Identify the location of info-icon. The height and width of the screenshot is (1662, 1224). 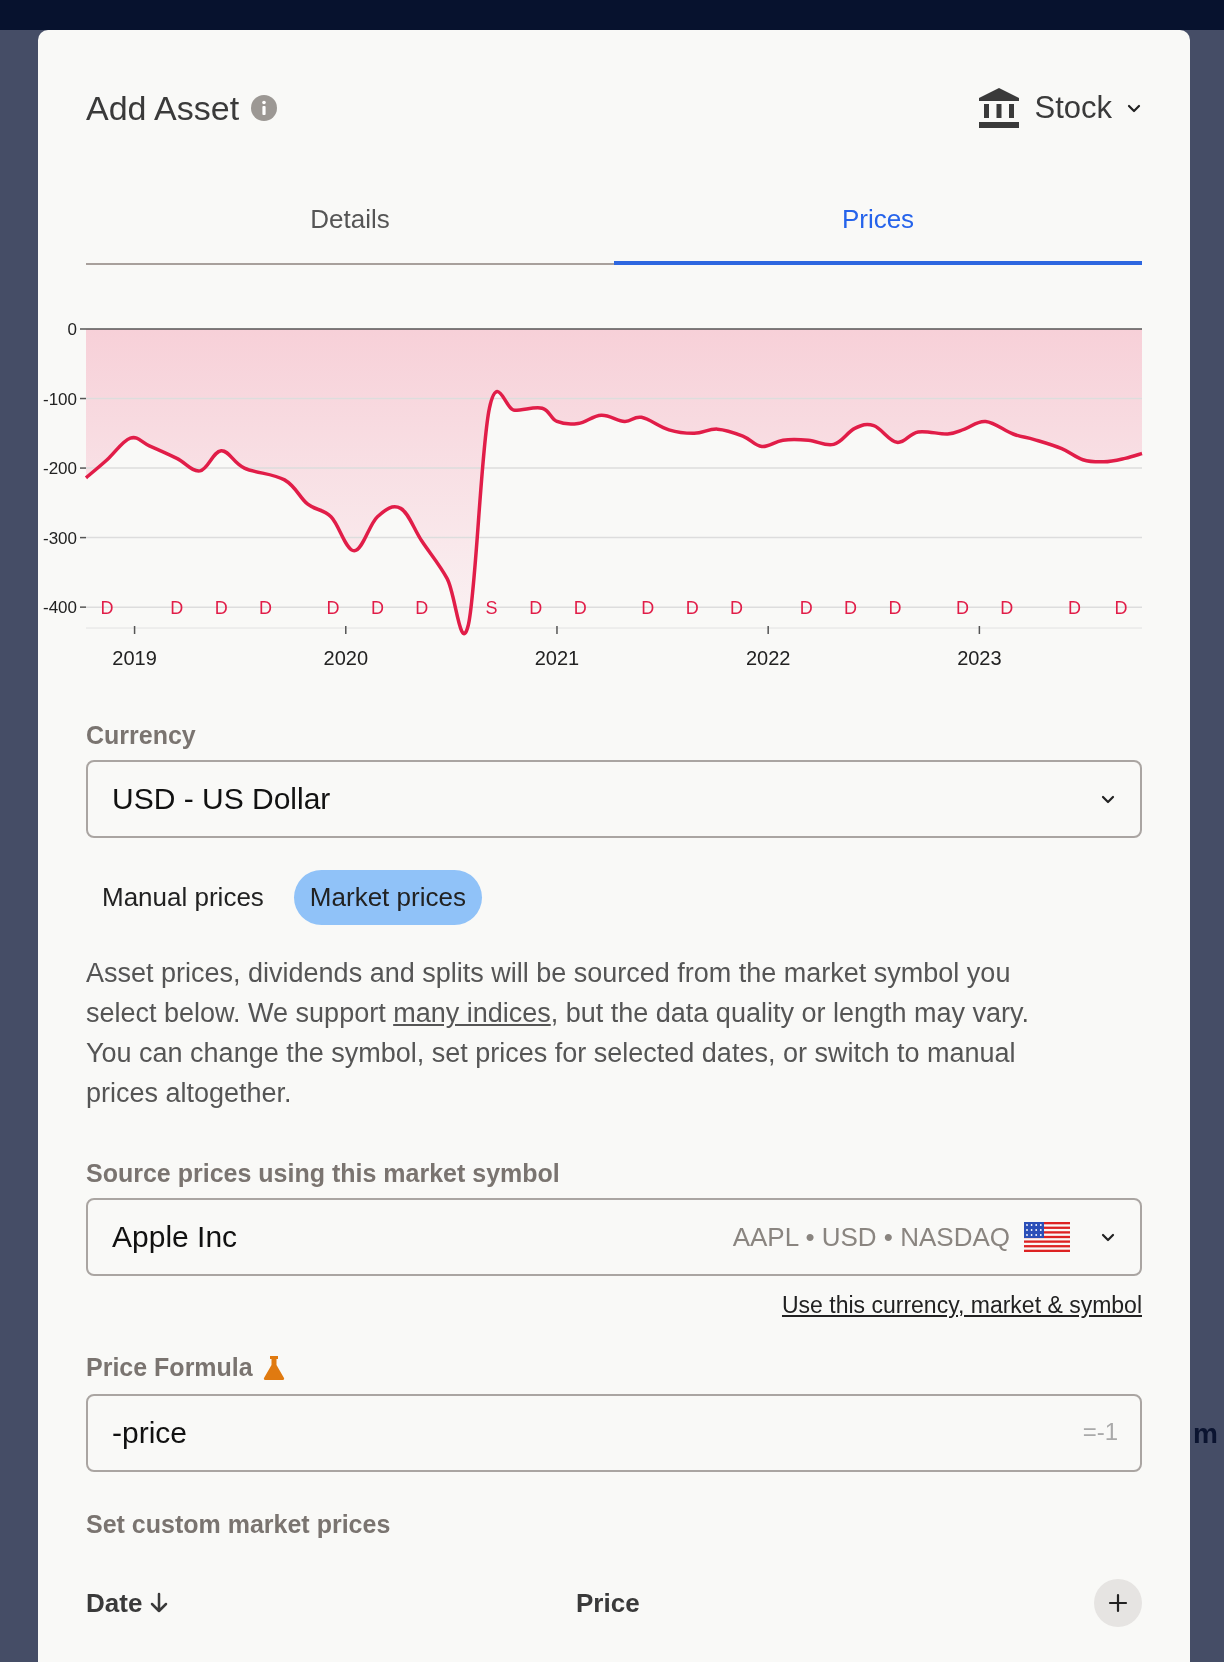
(264, 108).